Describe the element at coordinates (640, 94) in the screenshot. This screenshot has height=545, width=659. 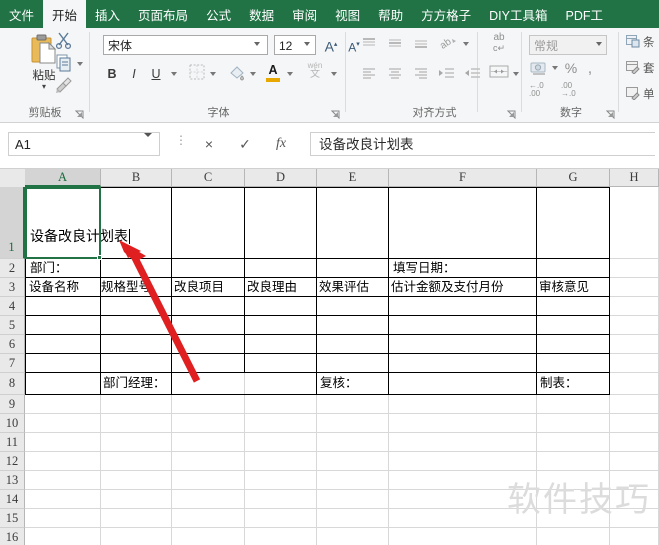
I see `cell-styles-button: 单` at that location.